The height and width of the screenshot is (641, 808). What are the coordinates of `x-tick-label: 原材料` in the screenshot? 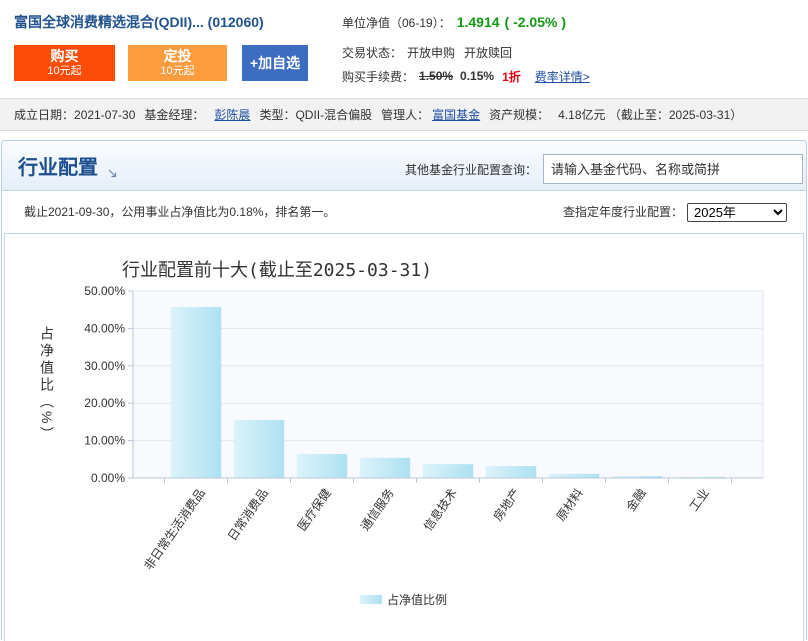 It's located at (570, 505).